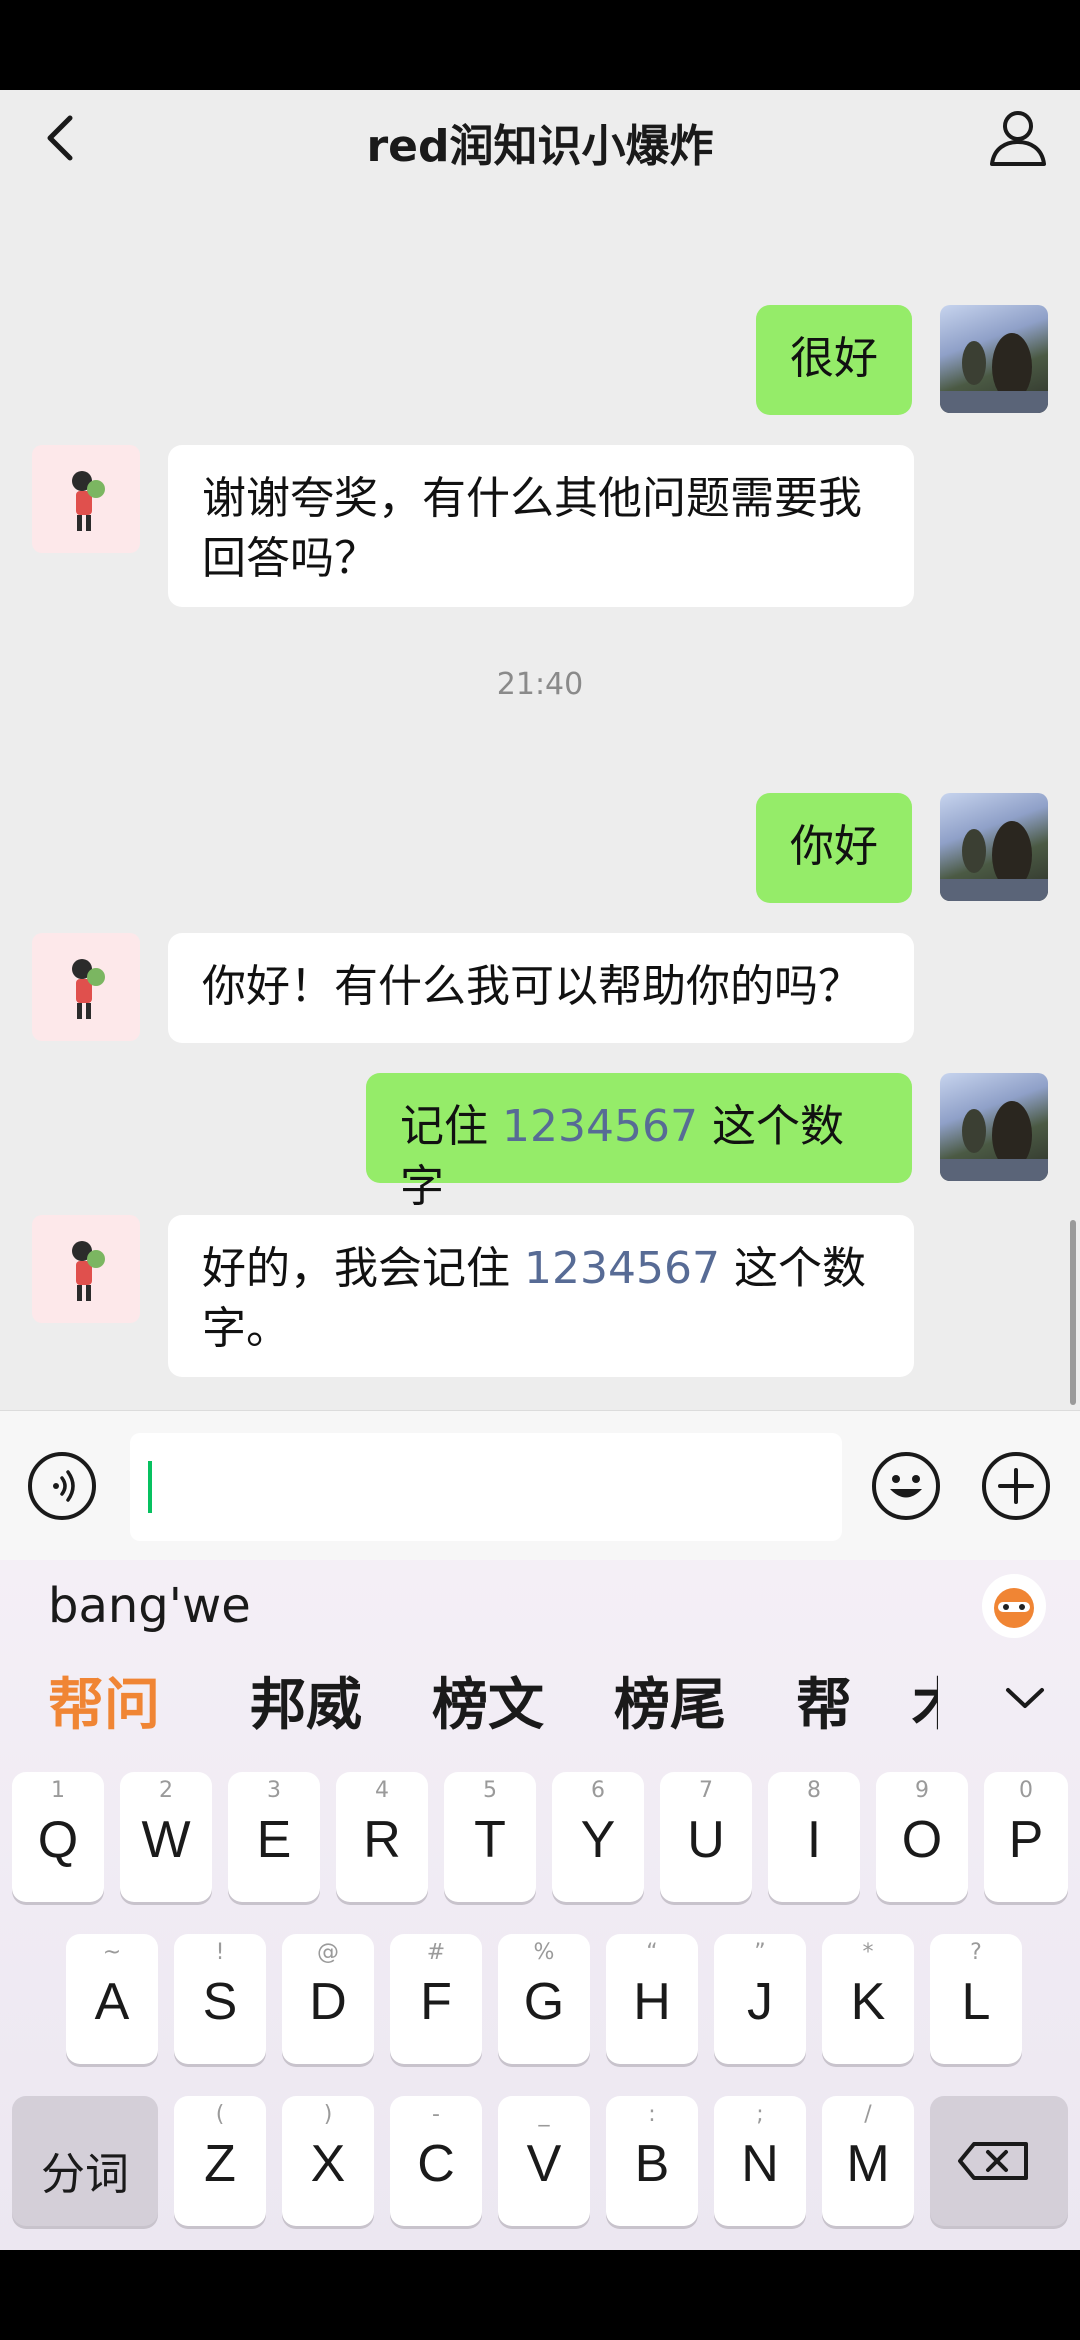 The width and height of the screenshot is (1080, 2340). I want to click on key: 8I, so click(814, 1837).